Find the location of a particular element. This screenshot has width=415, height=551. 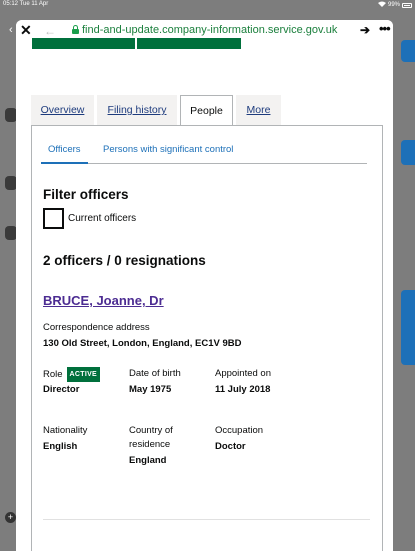

appointed-value: 11 July 2018 is located at coordinates (243, 389).